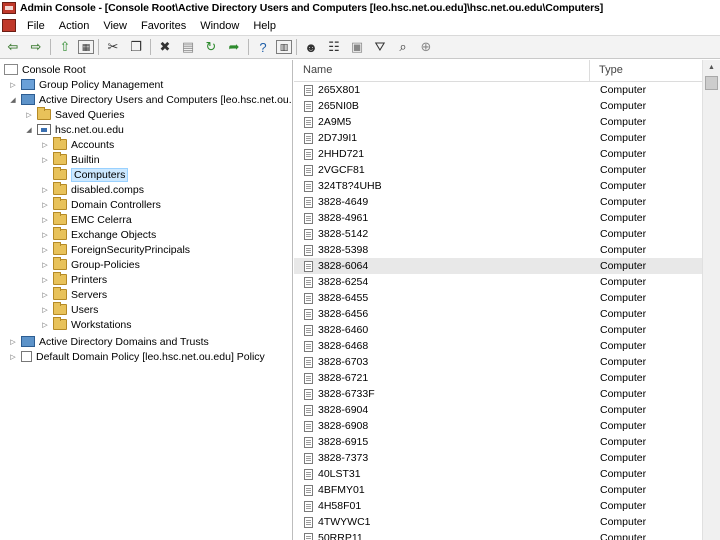  What do you see at coordinates (163, 26) in the screenshot?
I see `menu-favorites: Favorites` at bounding box center [163, 26].